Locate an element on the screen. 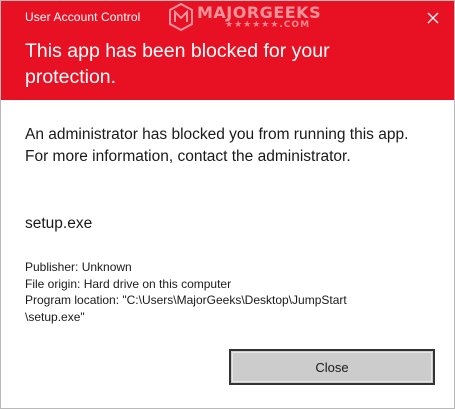  program-location-text-cont: \setup.exe" is located at coordinates (55, 316).